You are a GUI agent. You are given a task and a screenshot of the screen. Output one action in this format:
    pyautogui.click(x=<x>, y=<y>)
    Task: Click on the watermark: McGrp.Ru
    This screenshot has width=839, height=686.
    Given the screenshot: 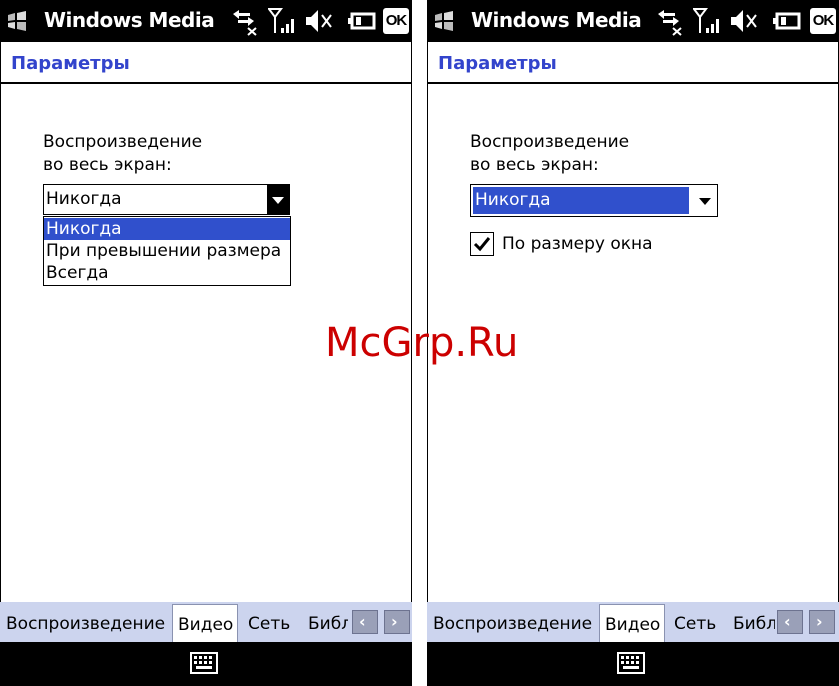 What is the action you would take?
    pyautogui.click(x=422, y=343)
    